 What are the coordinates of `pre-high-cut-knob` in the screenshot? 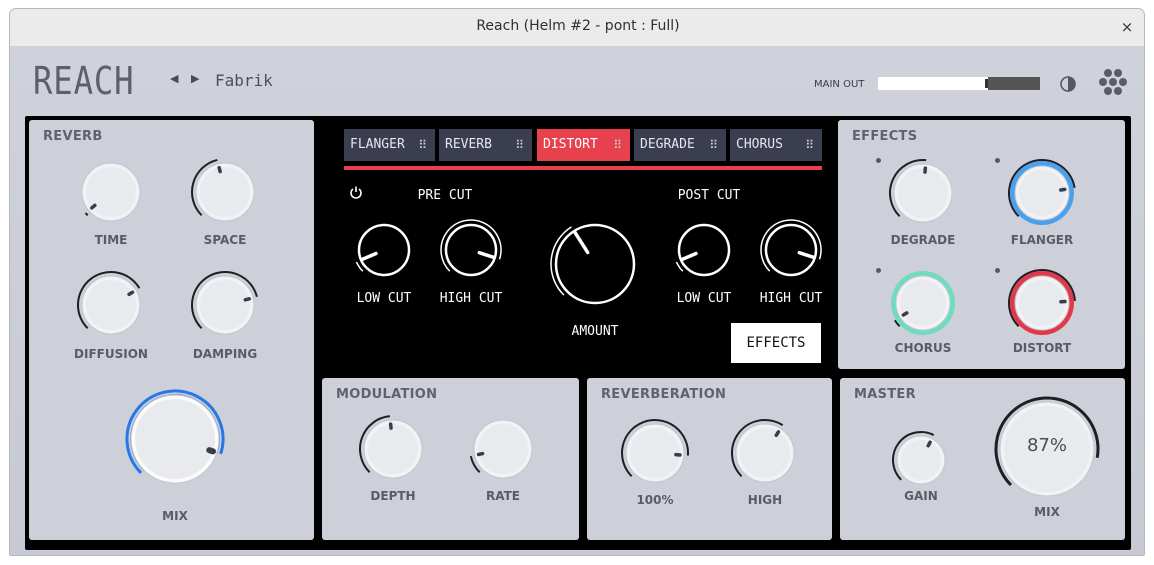 It's located at (471, 250).